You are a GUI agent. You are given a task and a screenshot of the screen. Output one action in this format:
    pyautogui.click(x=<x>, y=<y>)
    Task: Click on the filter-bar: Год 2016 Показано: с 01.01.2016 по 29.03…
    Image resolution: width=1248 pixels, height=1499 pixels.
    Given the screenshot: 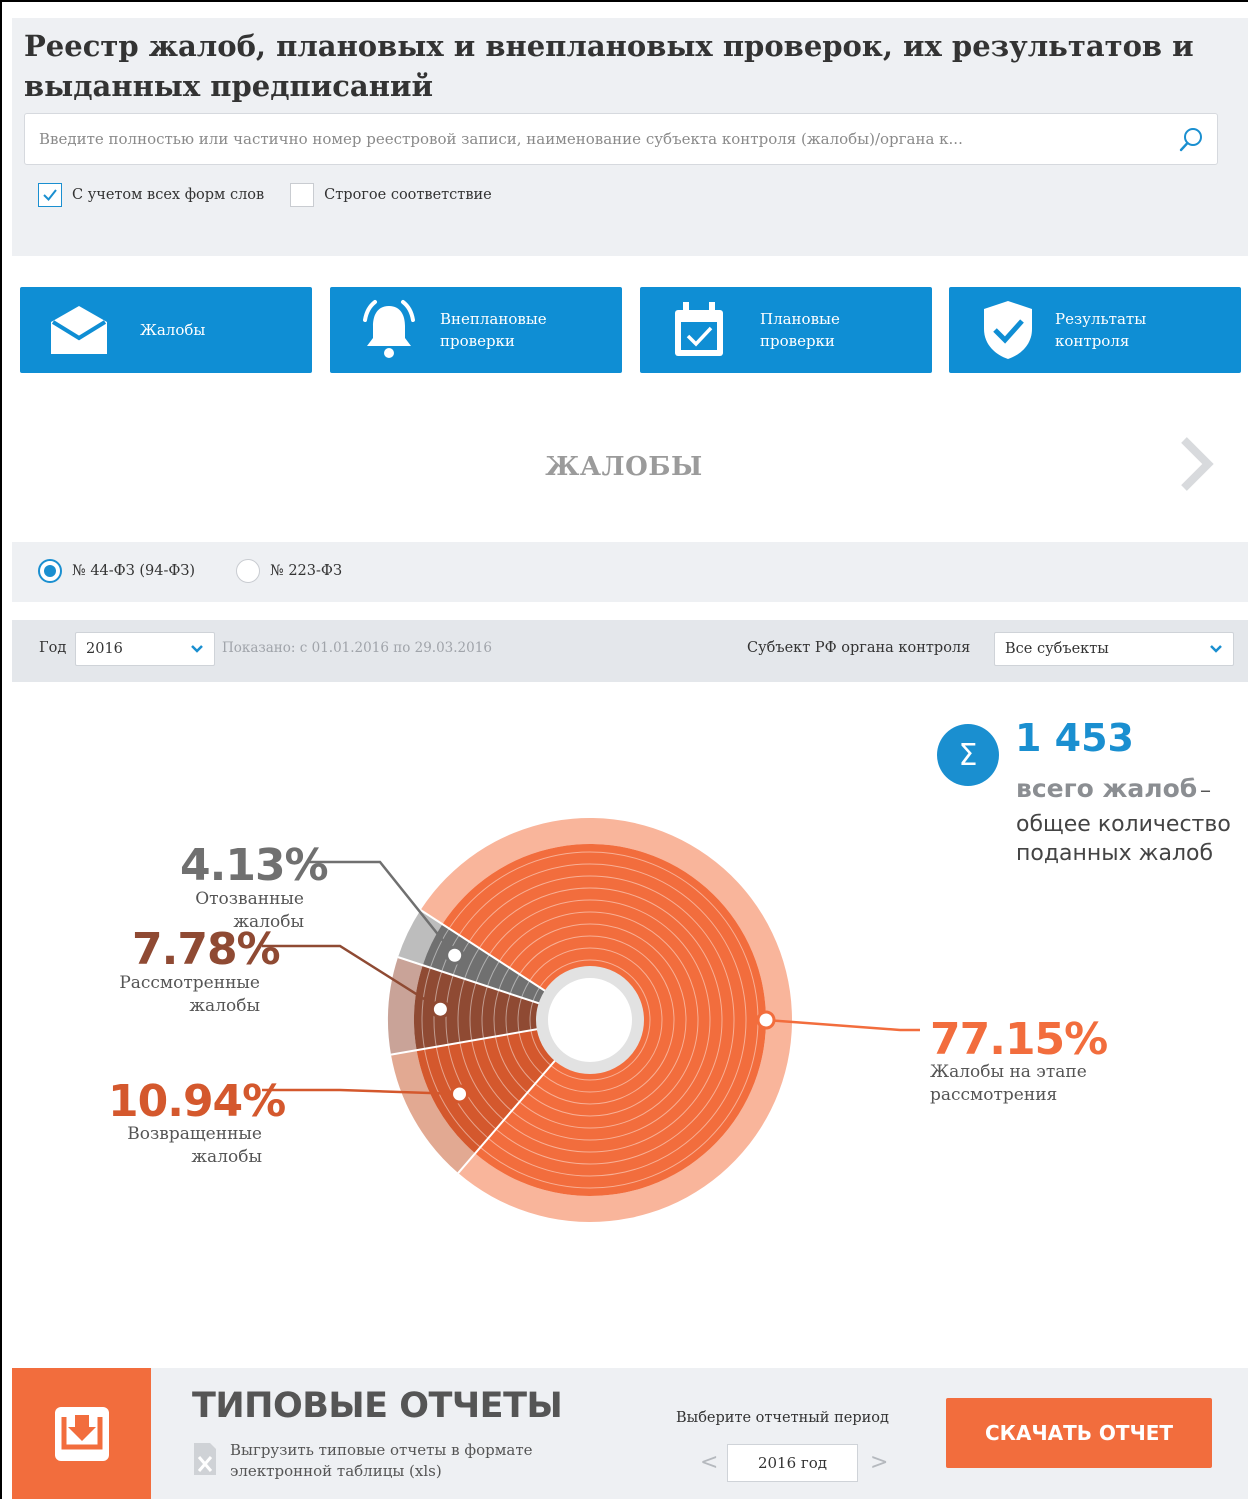 What is the action you would take?
    pyautogui.click(x=630, y=651)
    